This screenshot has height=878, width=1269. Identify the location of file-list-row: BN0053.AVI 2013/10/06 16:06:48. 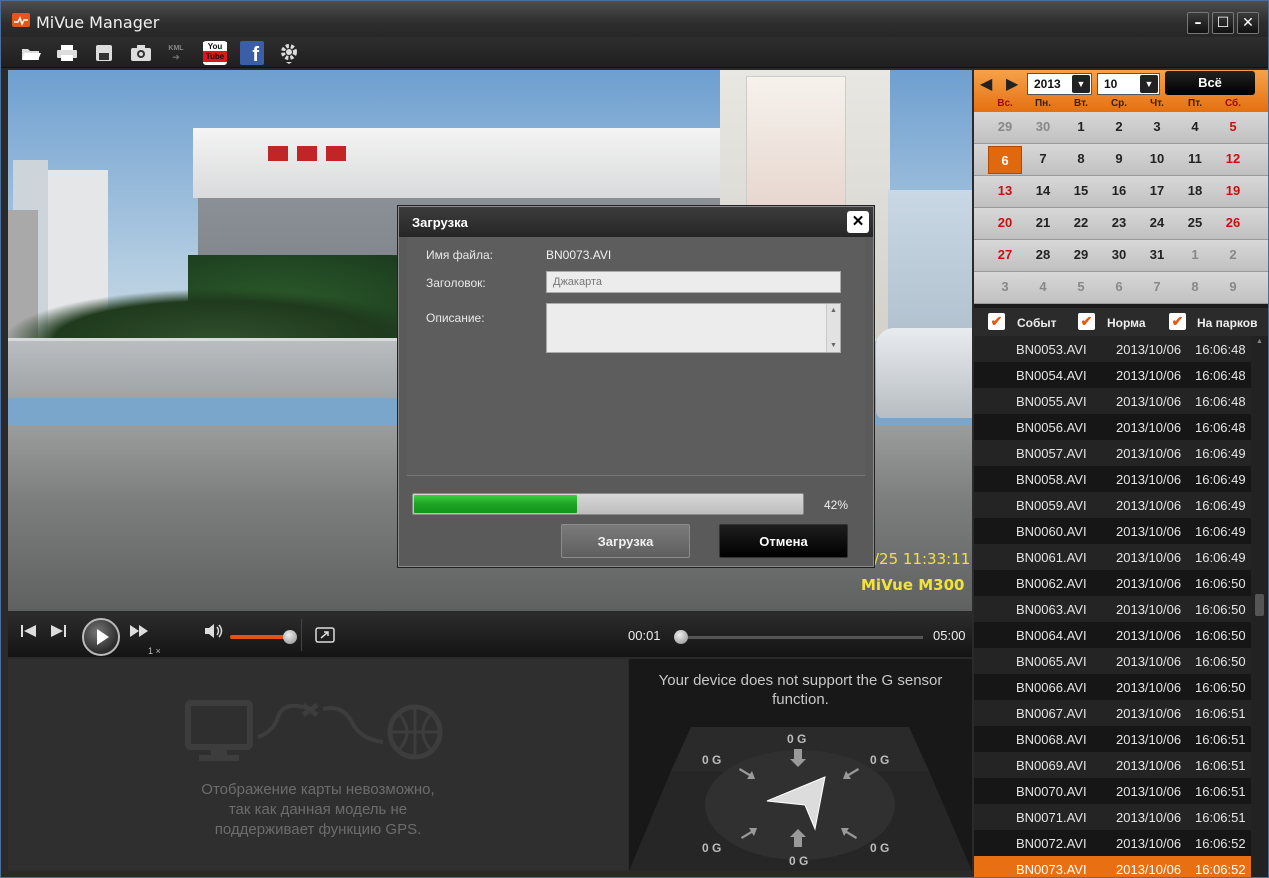
(1112, 349).